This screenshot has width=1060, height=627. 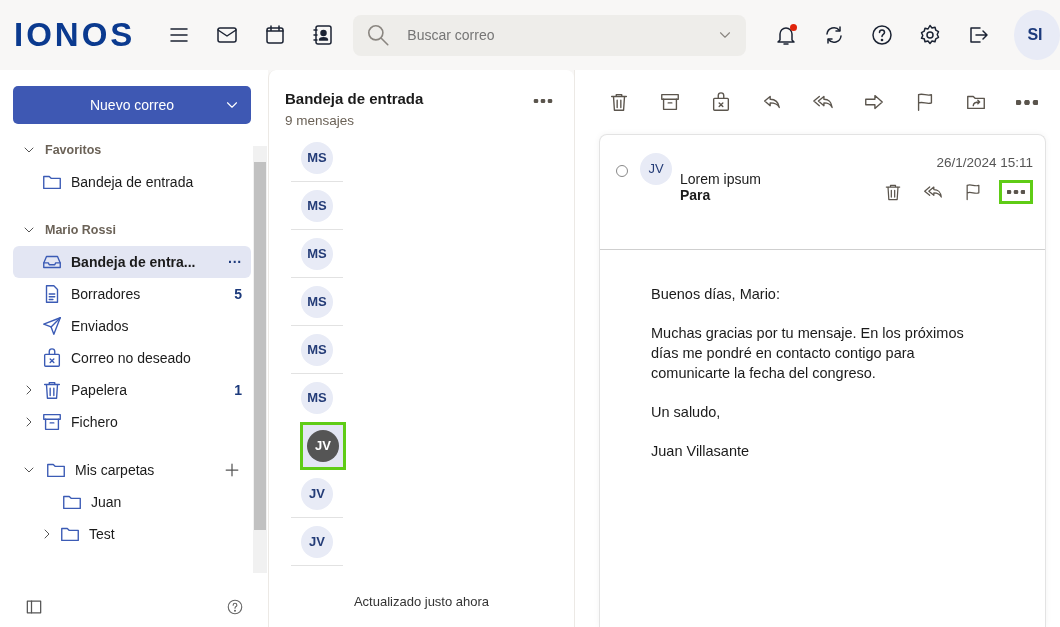 I want to click on archive-icon, so click(x=52, y=422).